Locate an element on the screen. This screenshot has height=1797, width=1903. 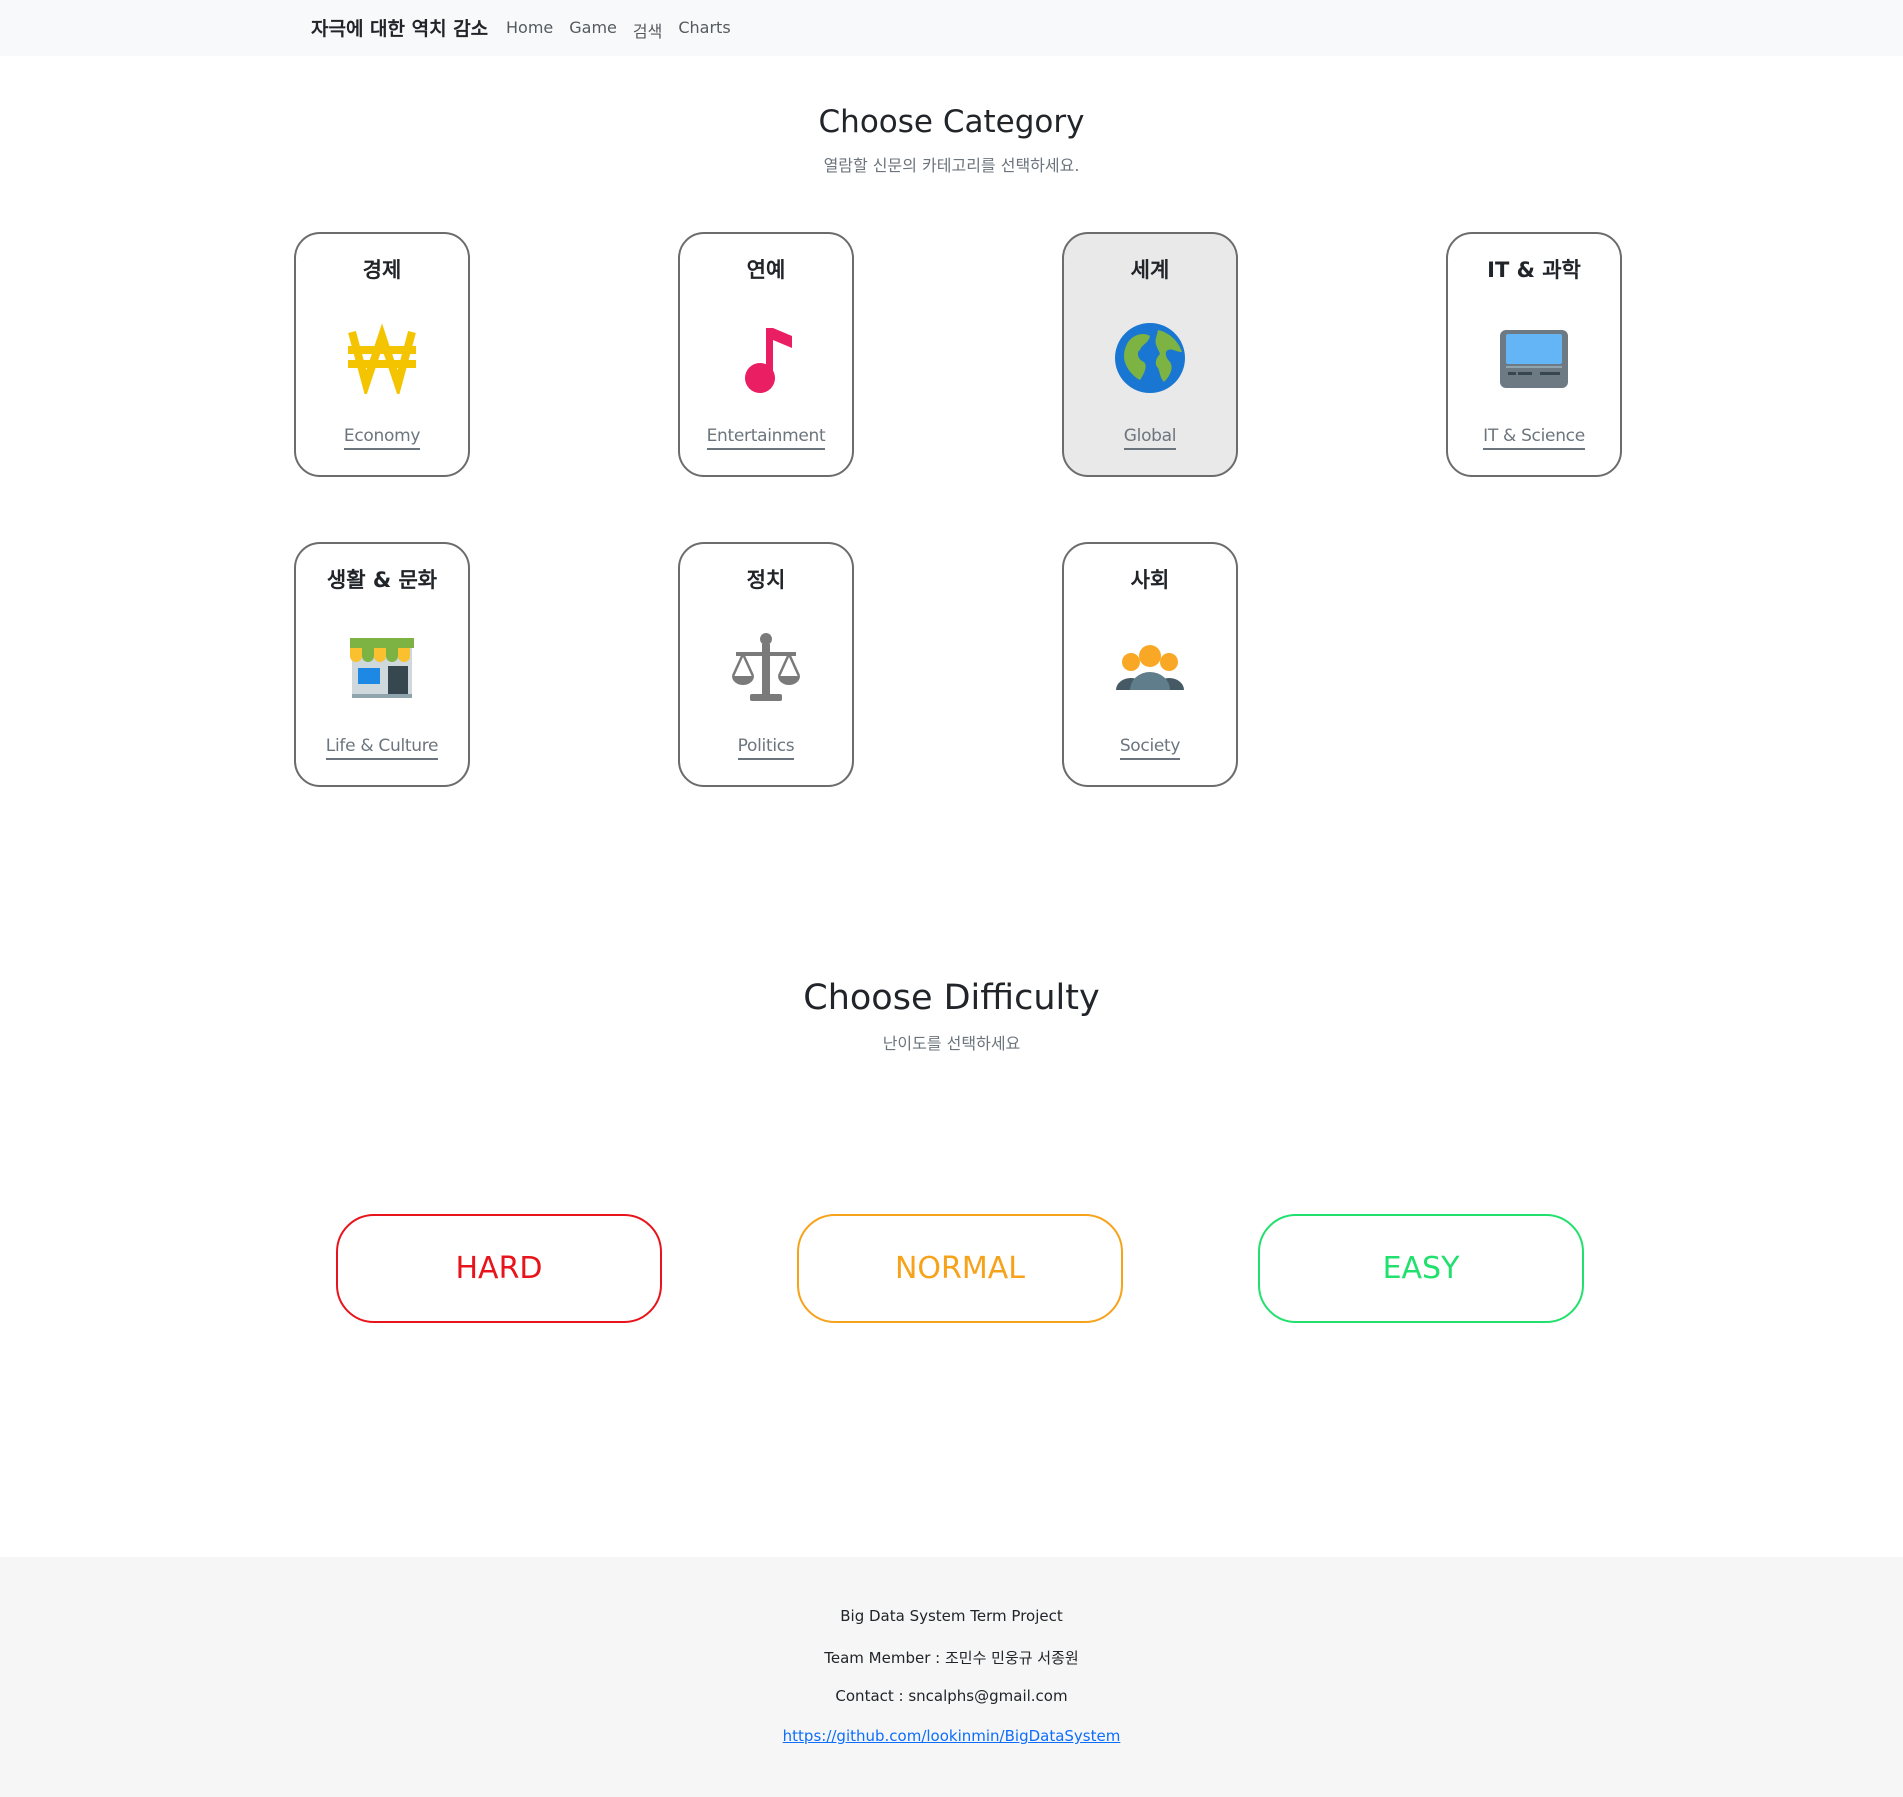
navbar-brand: 자극에 대한 역치 감소 is located at coordinates (399, 27).